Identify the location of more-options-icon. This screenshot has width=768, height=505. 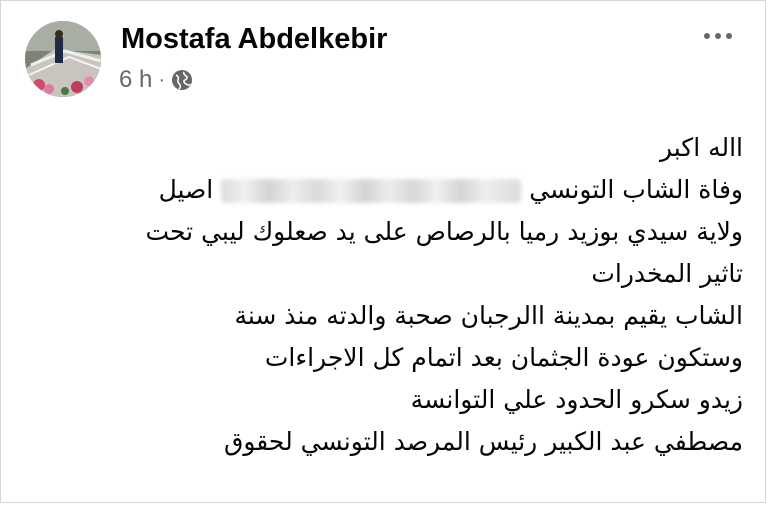
(707, 36).